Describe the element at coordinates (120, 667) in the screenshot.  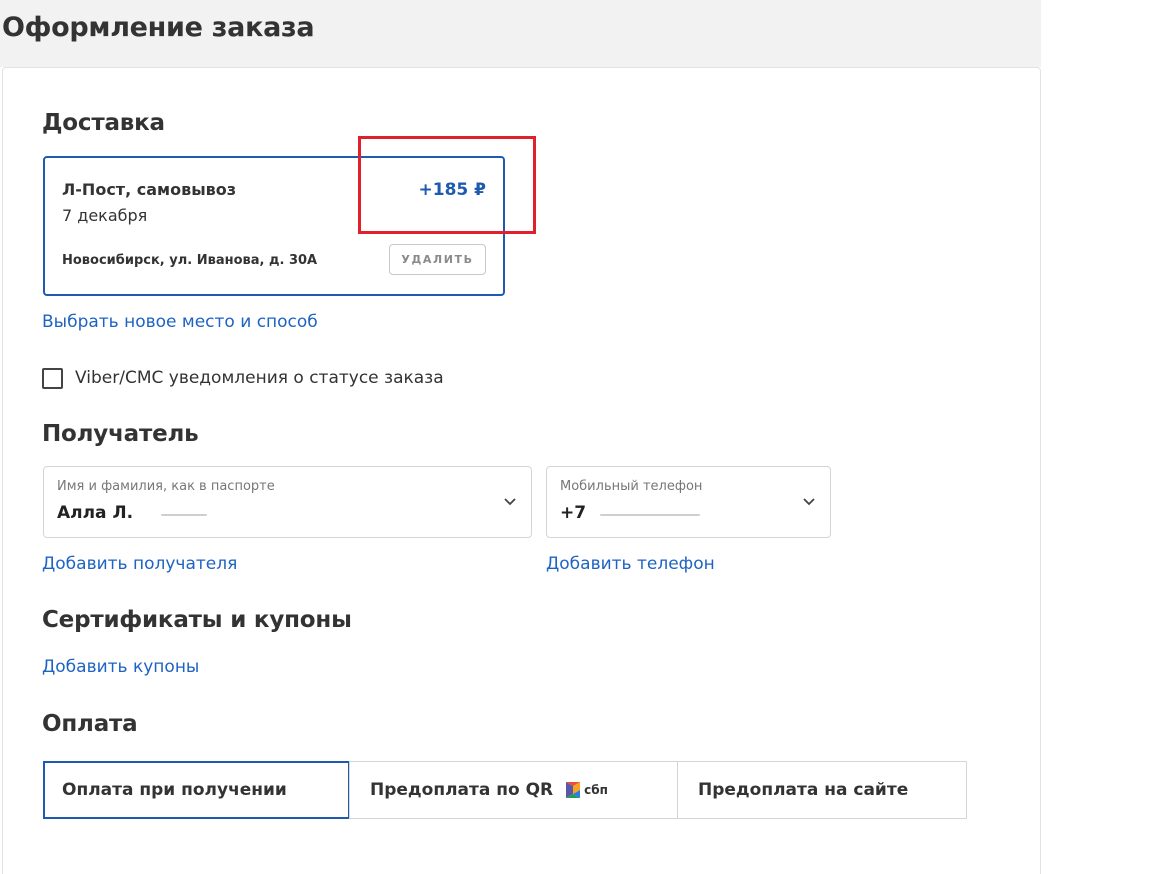
I see `add-coupons-link: Добавить купоны` at that location.